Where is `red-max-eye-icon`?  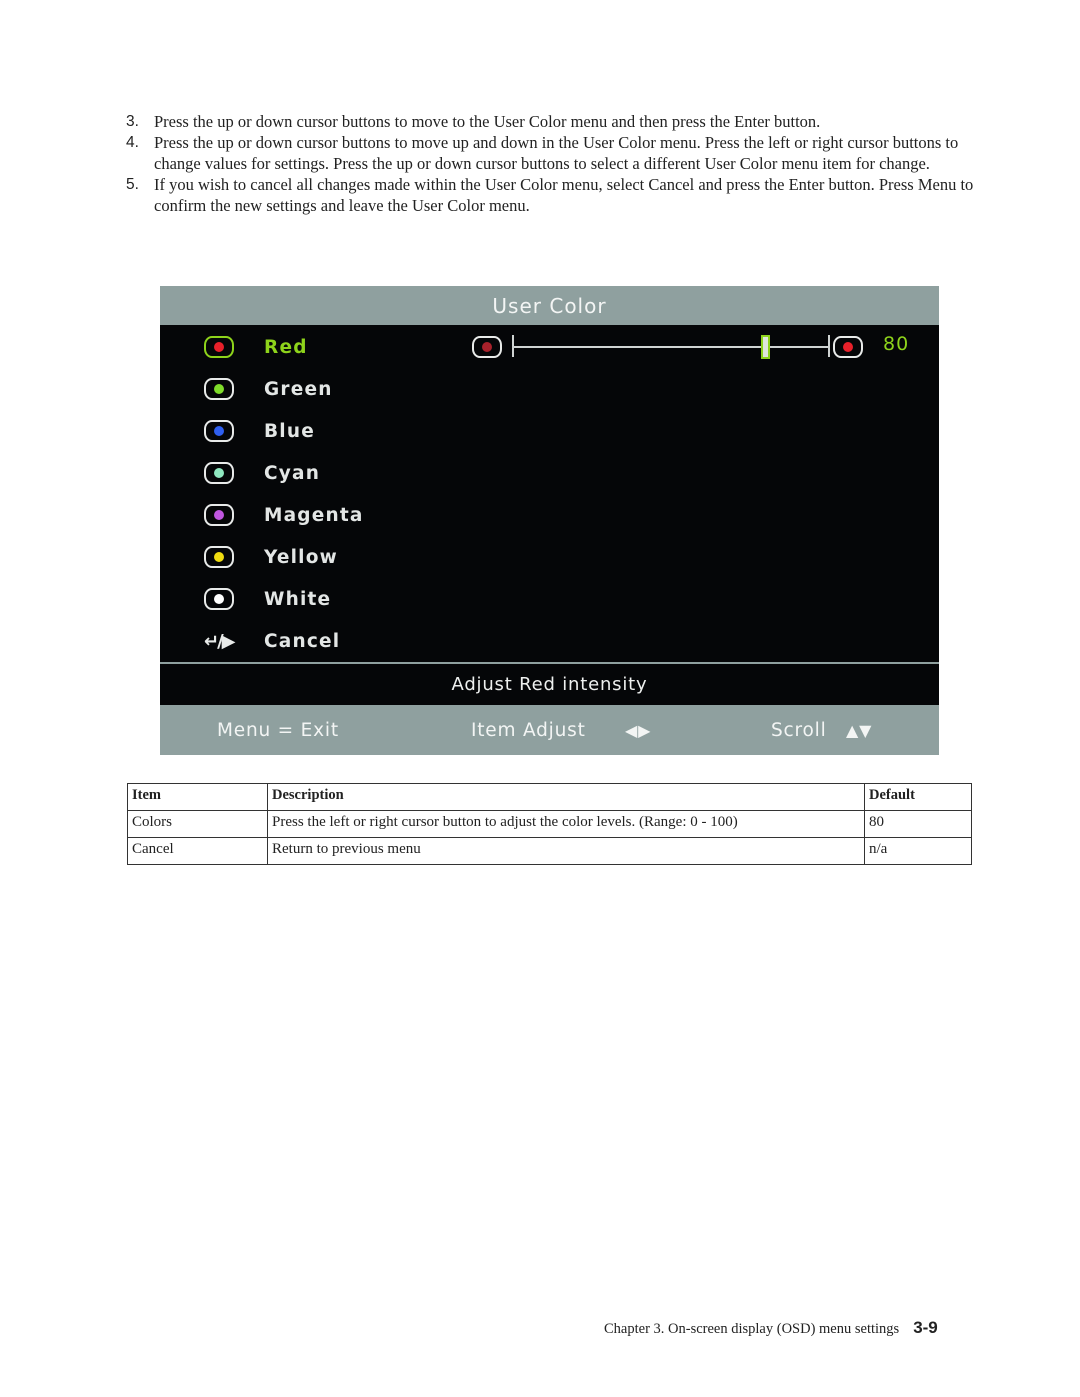 red-max-eye-icon is located at coordinates (848, 347).